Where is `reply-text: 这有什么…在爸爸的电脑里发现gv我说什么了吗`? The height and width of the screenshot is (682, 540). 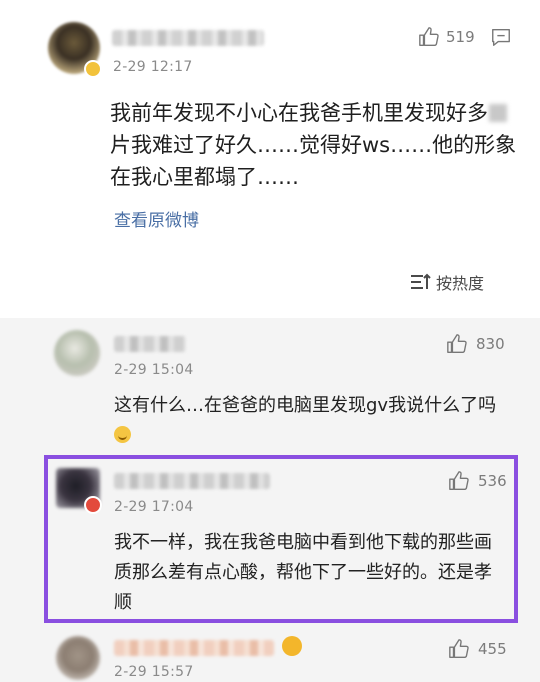 reply-text: 这有什么…在爸爸的电脑里发现gv我说什么了吗 is located at coordinates (309, 421).